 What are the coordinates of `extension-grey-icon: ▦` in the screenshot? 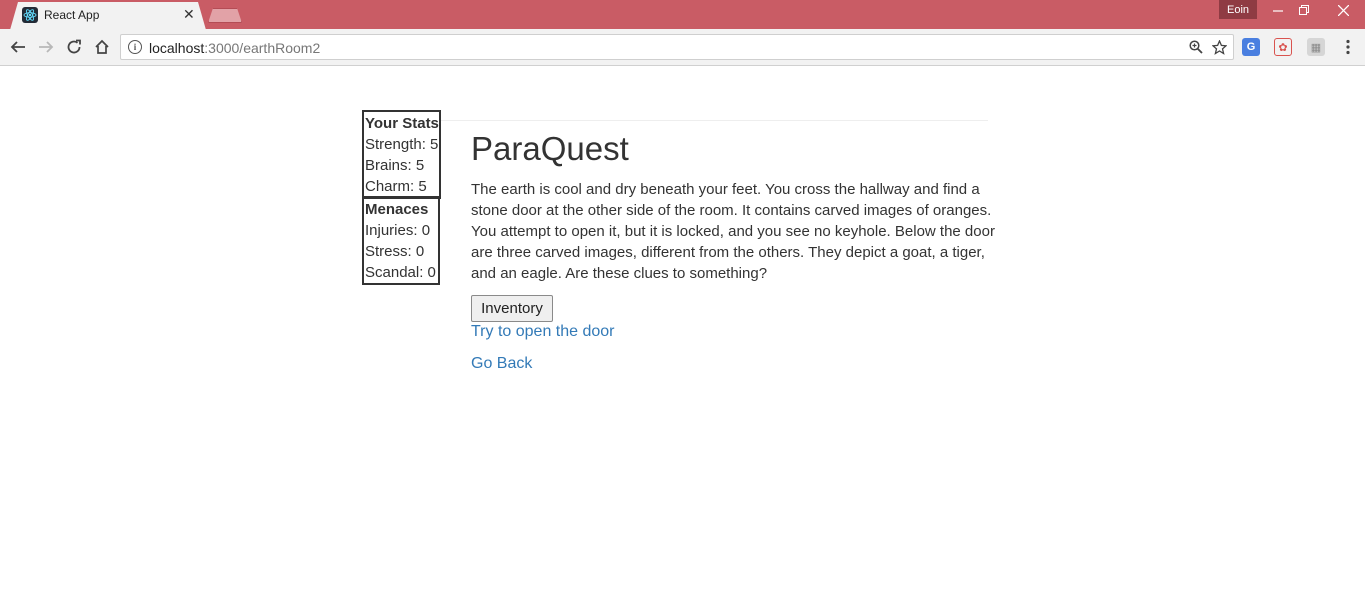 It's located at (1316, 47).